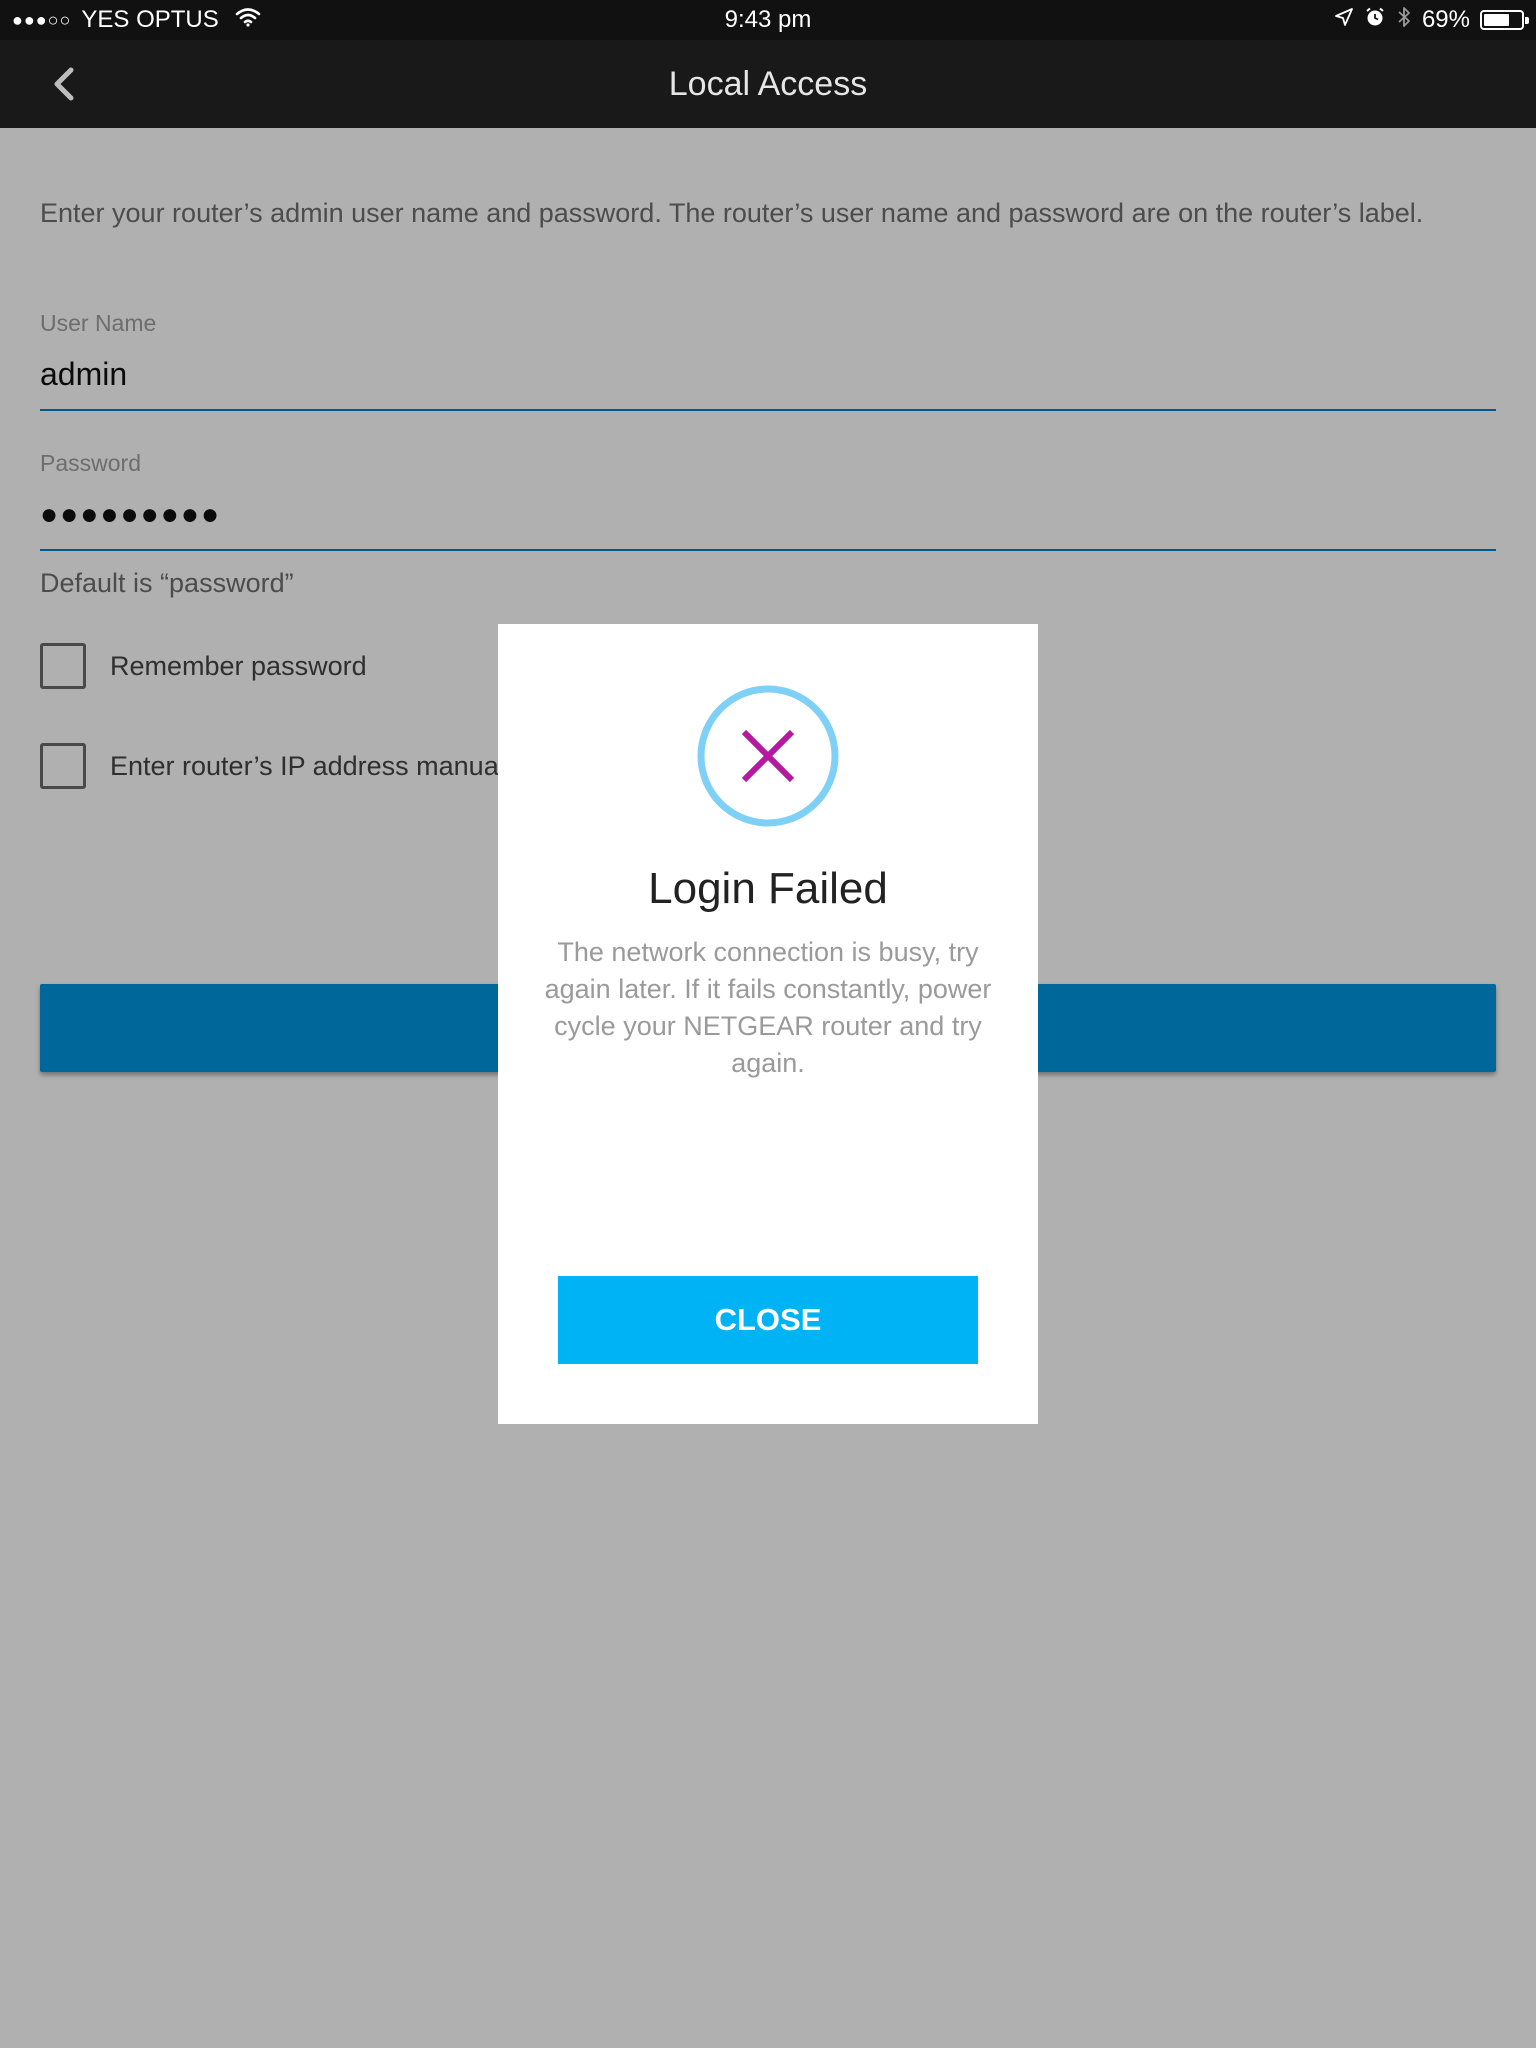  I want to click on page-title: Local Access, so click(768, 84).